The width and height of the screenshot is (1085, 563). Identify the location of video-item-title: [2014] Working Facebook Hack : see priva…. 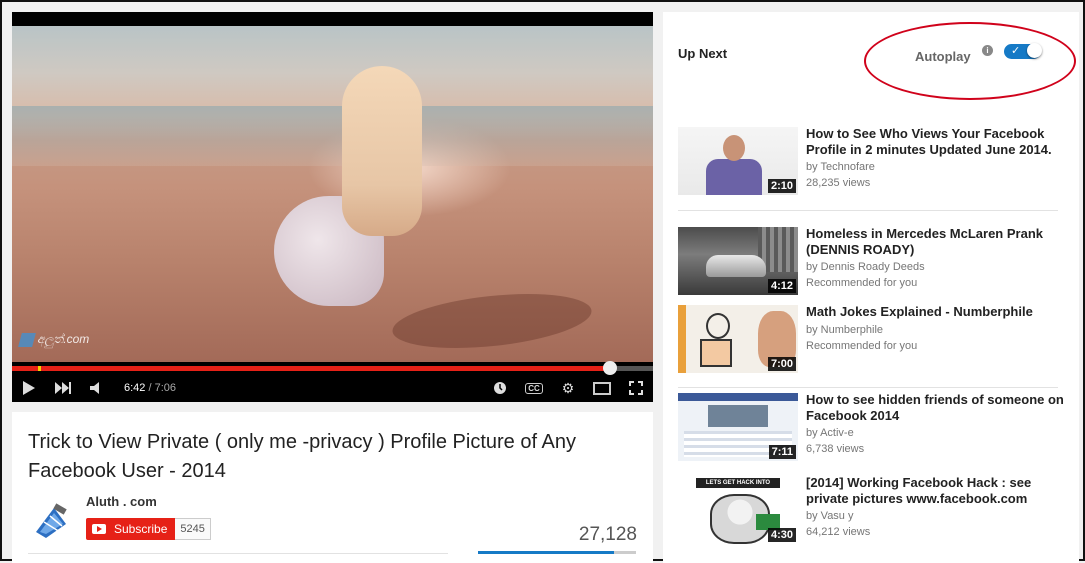
(937, 491).